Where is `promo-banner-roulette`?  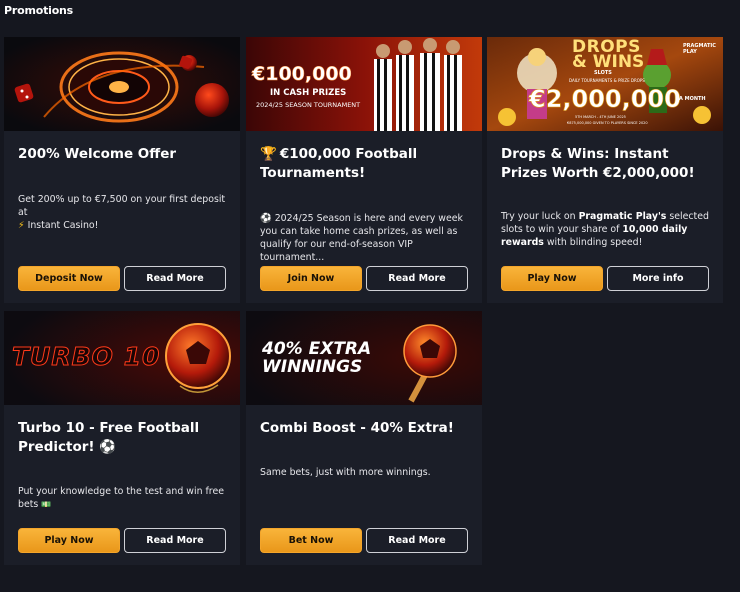 promo-banner-roulette is located at coordinates (122, 84).